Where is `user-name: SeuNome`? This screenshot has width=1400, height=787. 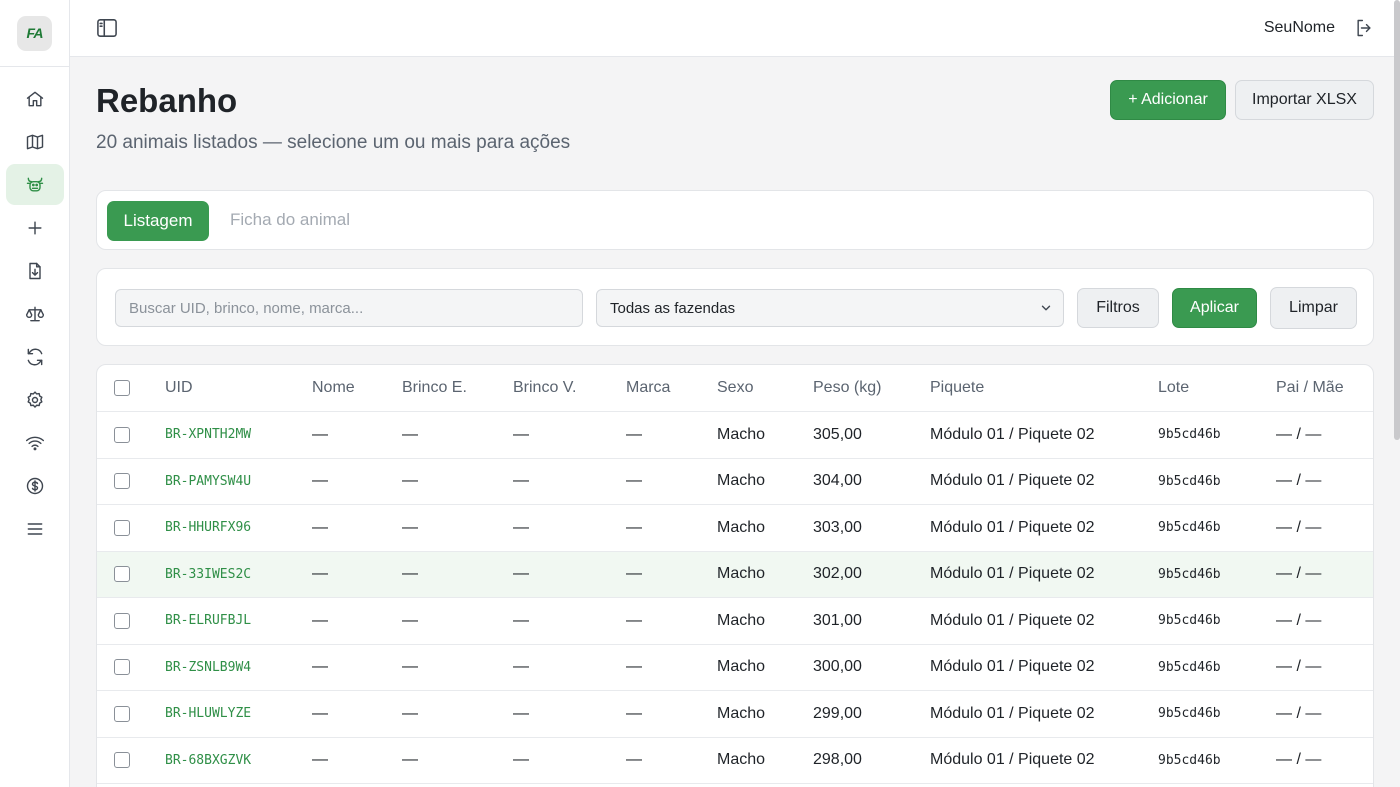
user-name: SeuNome is located at coordinates (1299, 28).